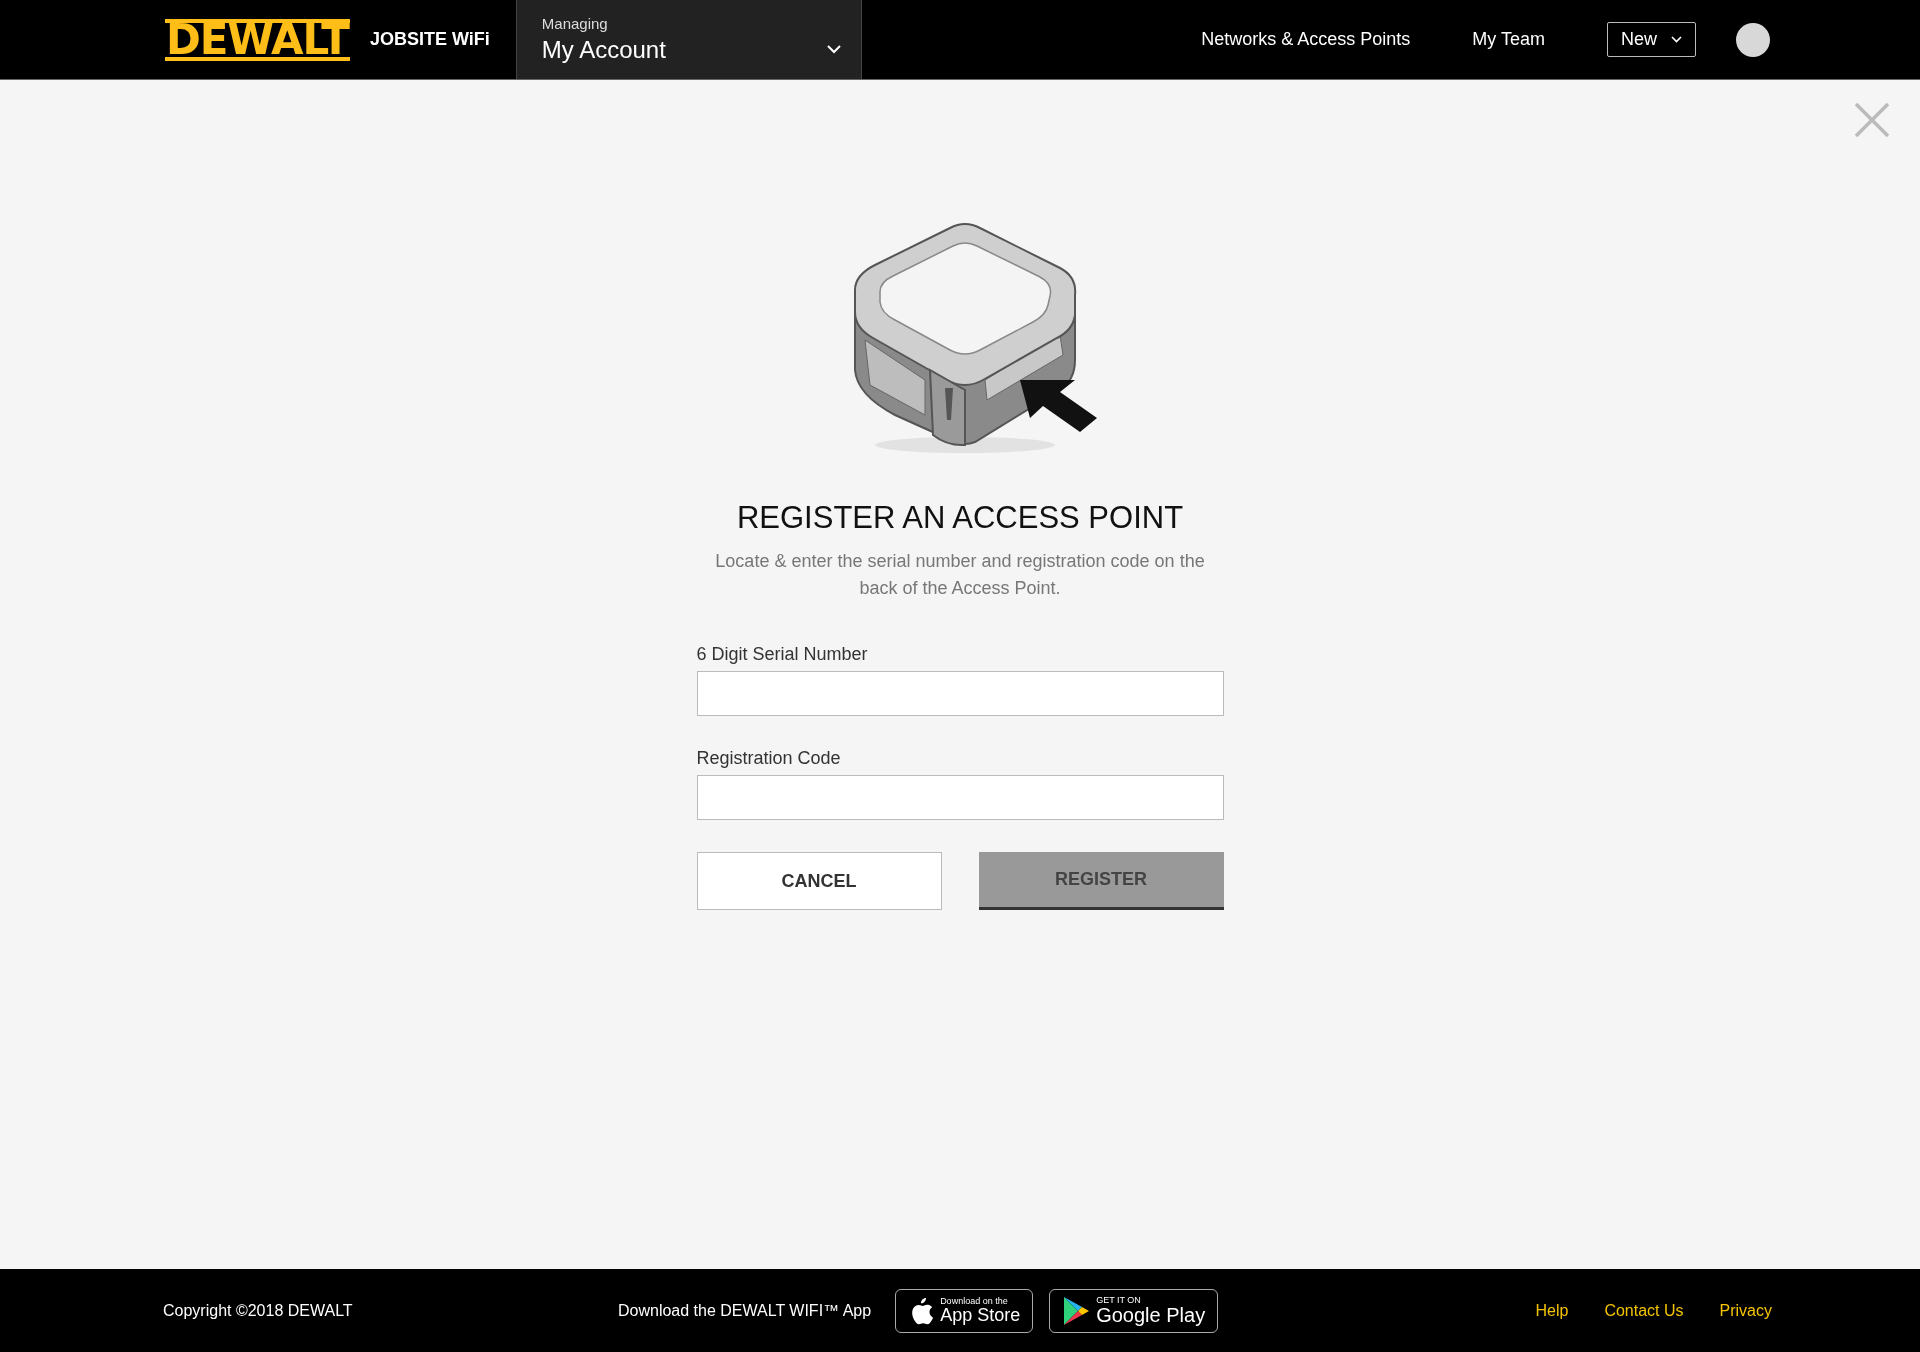 The image size is (1920, 1352). What do you see at coordinates (1745, 1310) in the screenshot?
I see `footer-link: Privacy` at bounding box center [1745, 1310].